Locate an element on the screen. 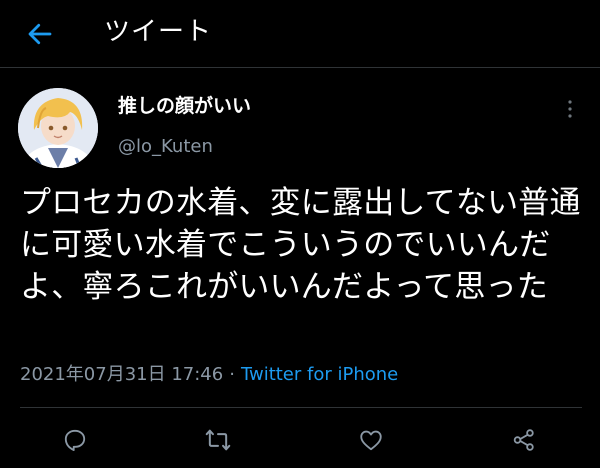 The width and height of the screenshot is (600, 468). more-vertical-icon is located at coordinates (570, 109).